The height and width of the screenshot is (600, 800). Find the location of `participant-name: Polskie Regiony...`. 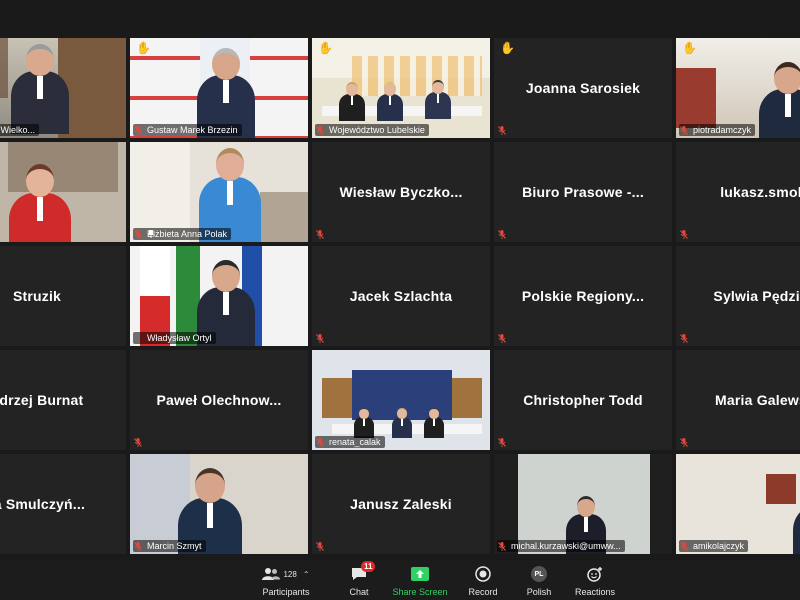

participant-name: Polskie Regiony... is located at coordinates (583, 296).